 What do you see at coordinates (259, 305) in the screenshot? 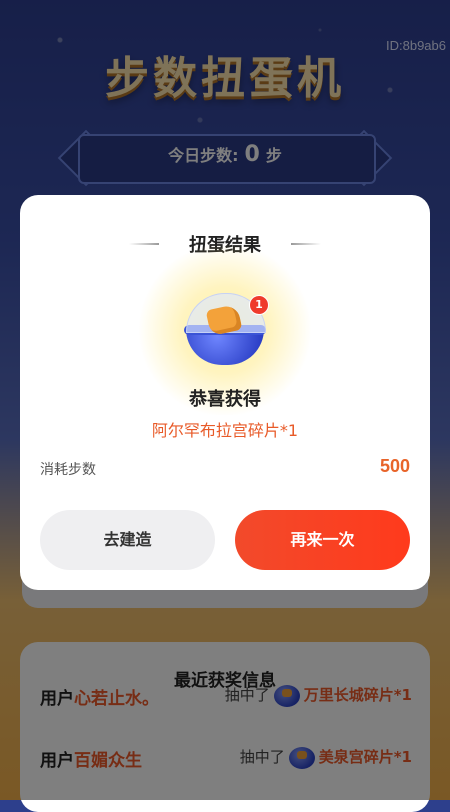
I see `count-badge: 1` at bounding box center [259, 305].